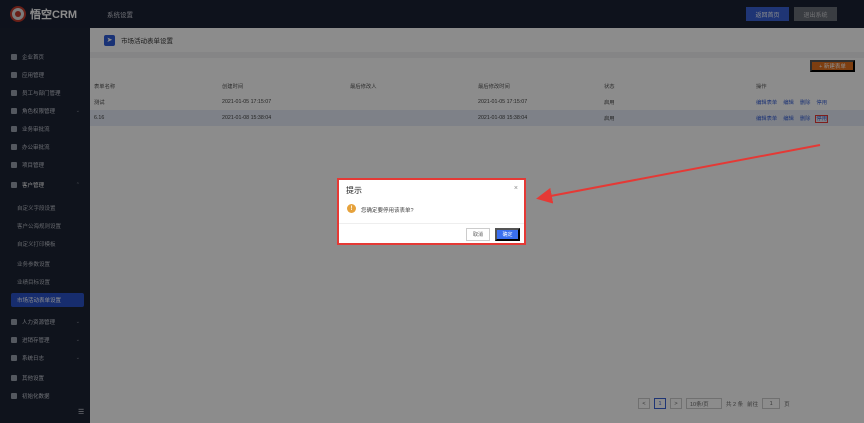 This screenshot has width=864, height=423. What do you see at coordinates (507, 234) in the screenshot?
I see `confirm-button: 确定` at bounding box center [507, 234].